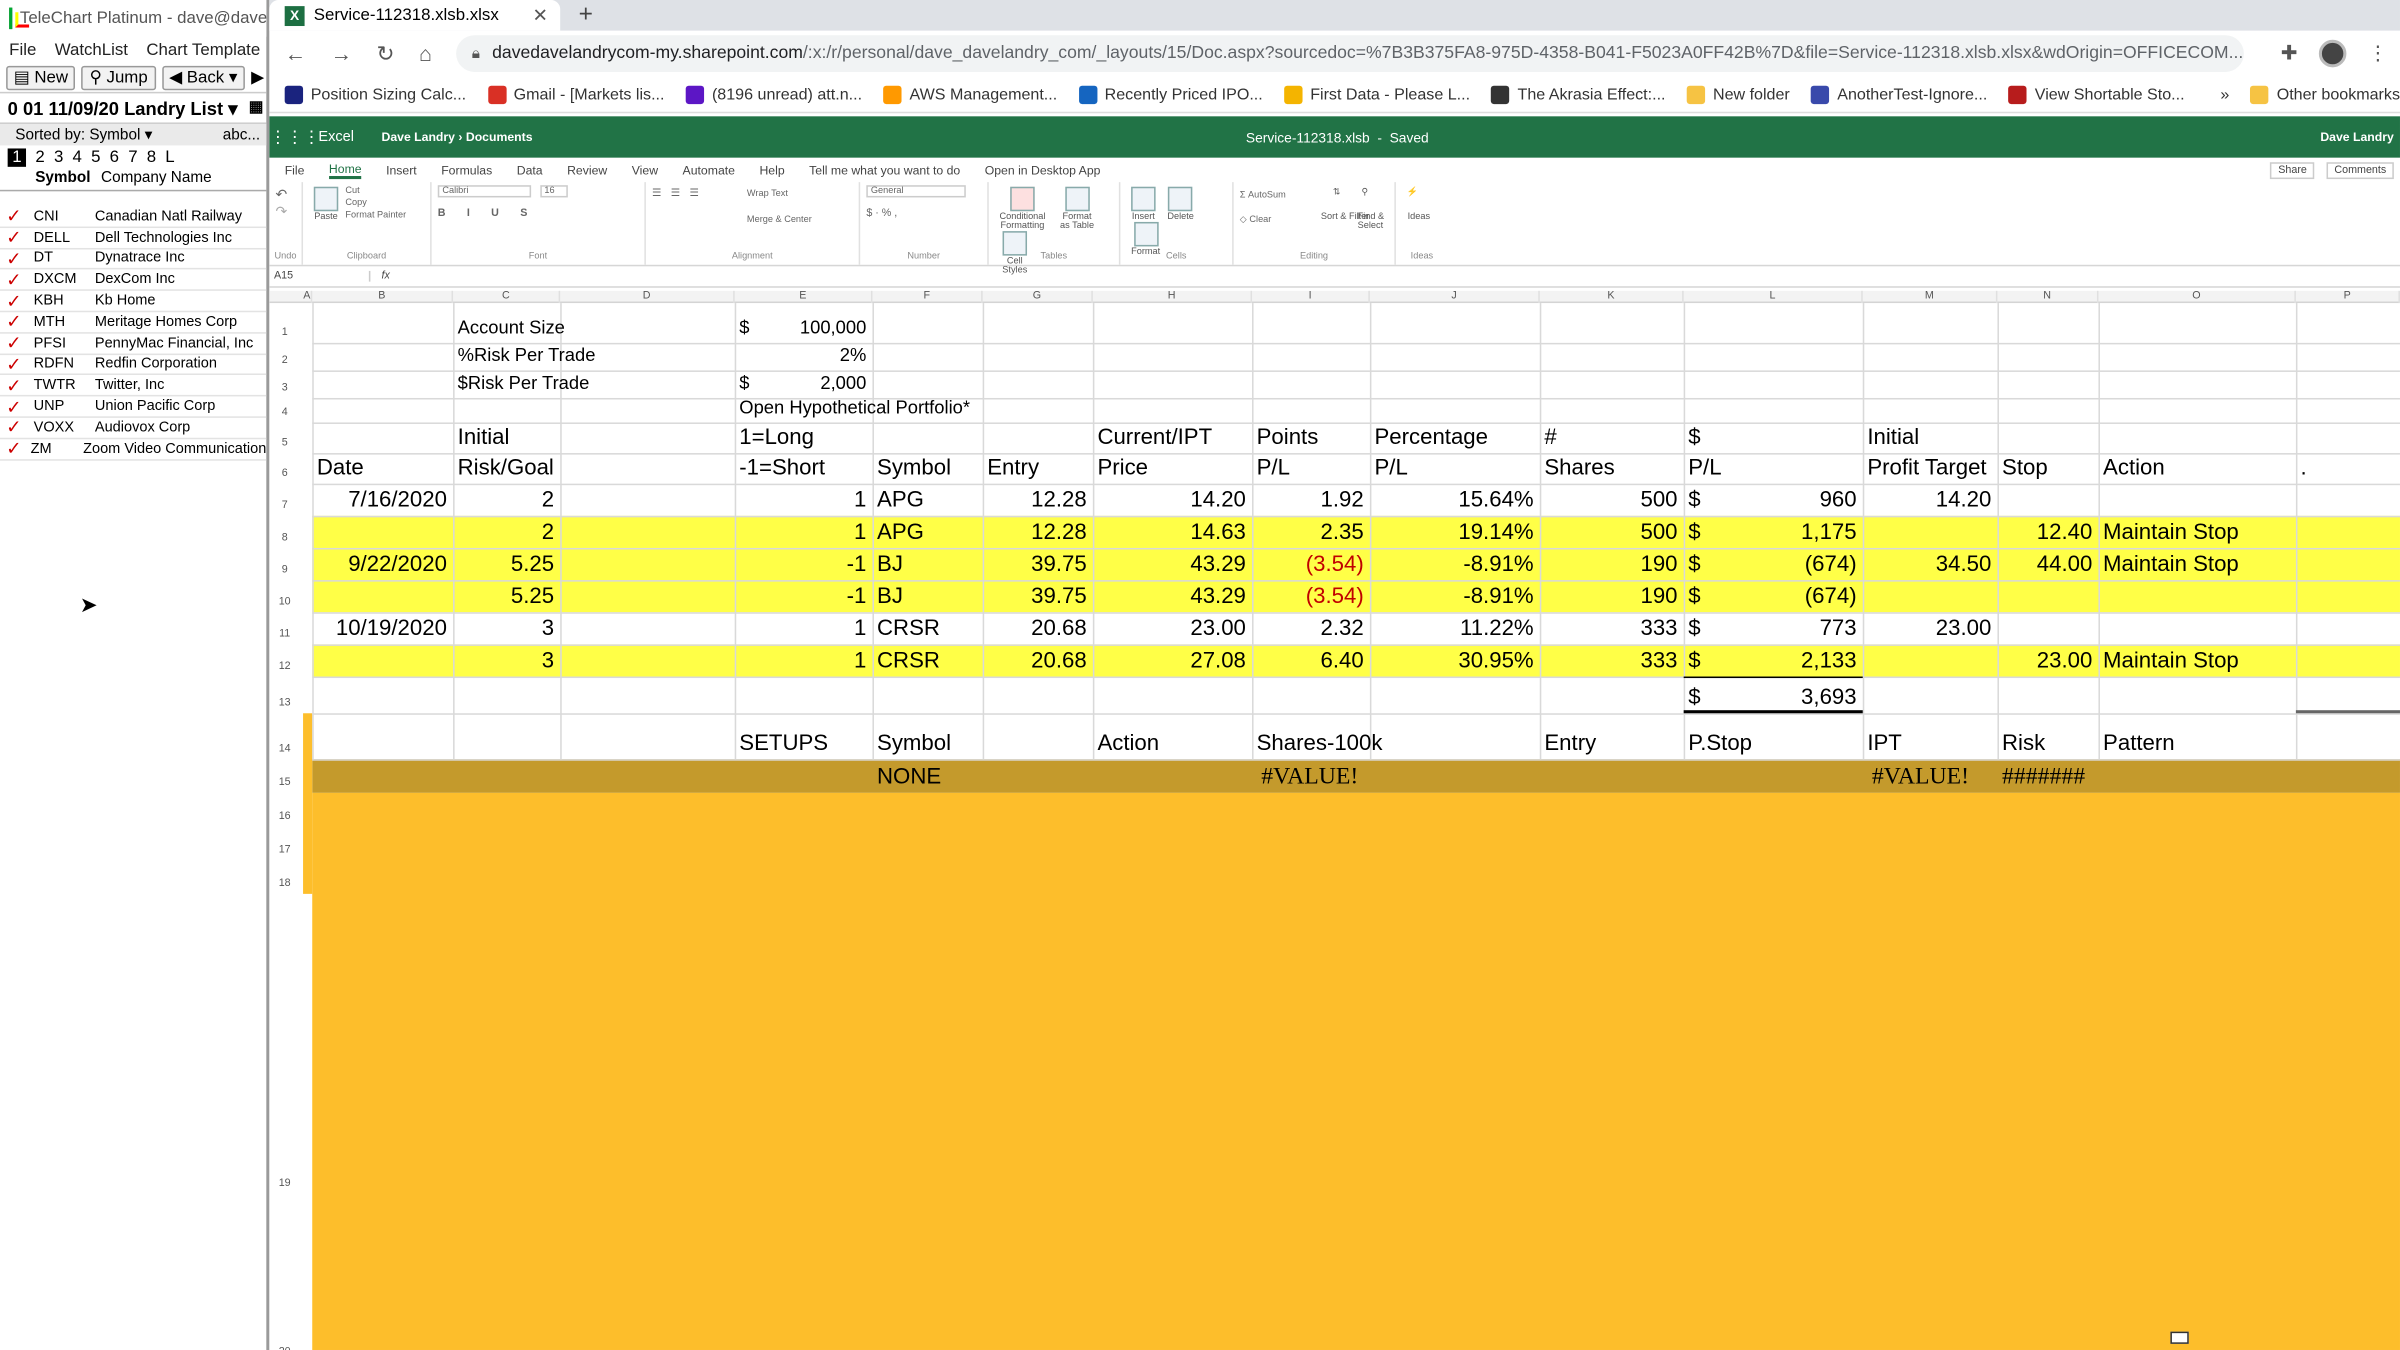  I want to click on ribbon-tab: Home, so click(345, 170).